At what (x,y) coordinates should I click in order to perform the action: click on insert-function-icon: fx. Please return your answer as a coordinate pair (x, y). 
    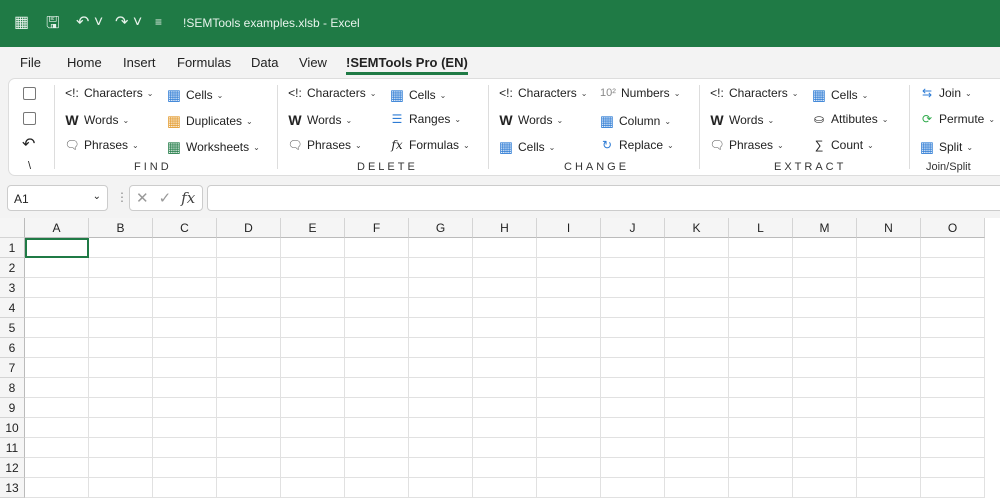
    Looking at the image, I should click on (188, 198).